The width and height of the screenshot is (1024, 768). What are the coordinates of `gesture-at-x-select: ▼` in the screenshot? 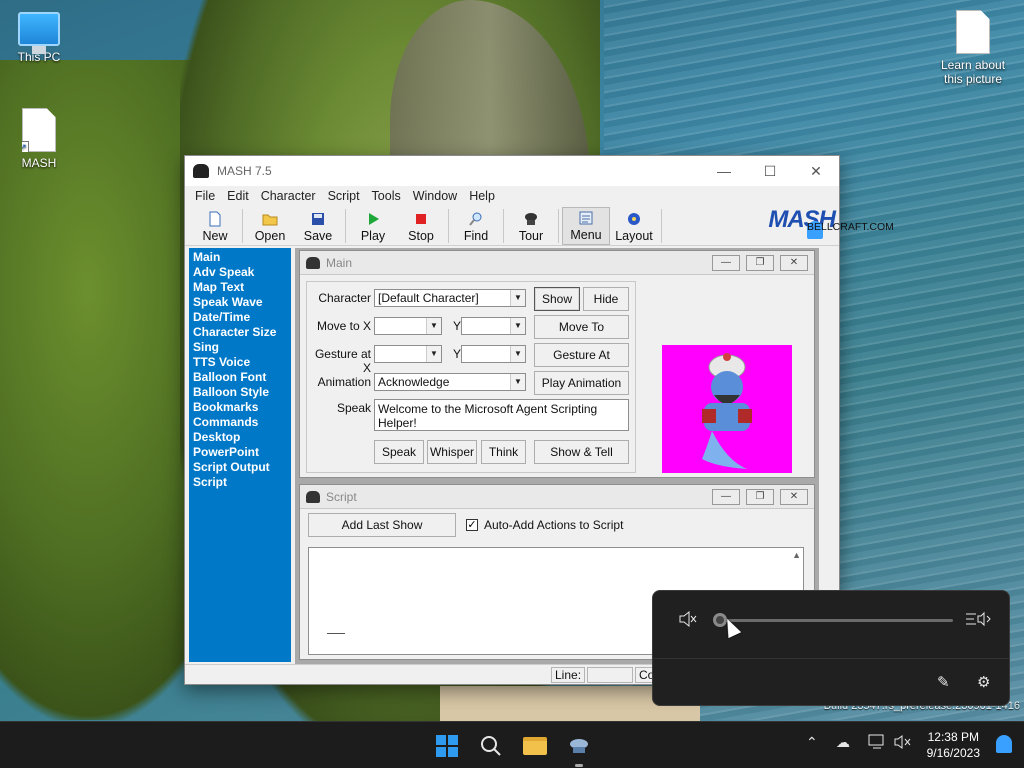 It's located at (408, 354).